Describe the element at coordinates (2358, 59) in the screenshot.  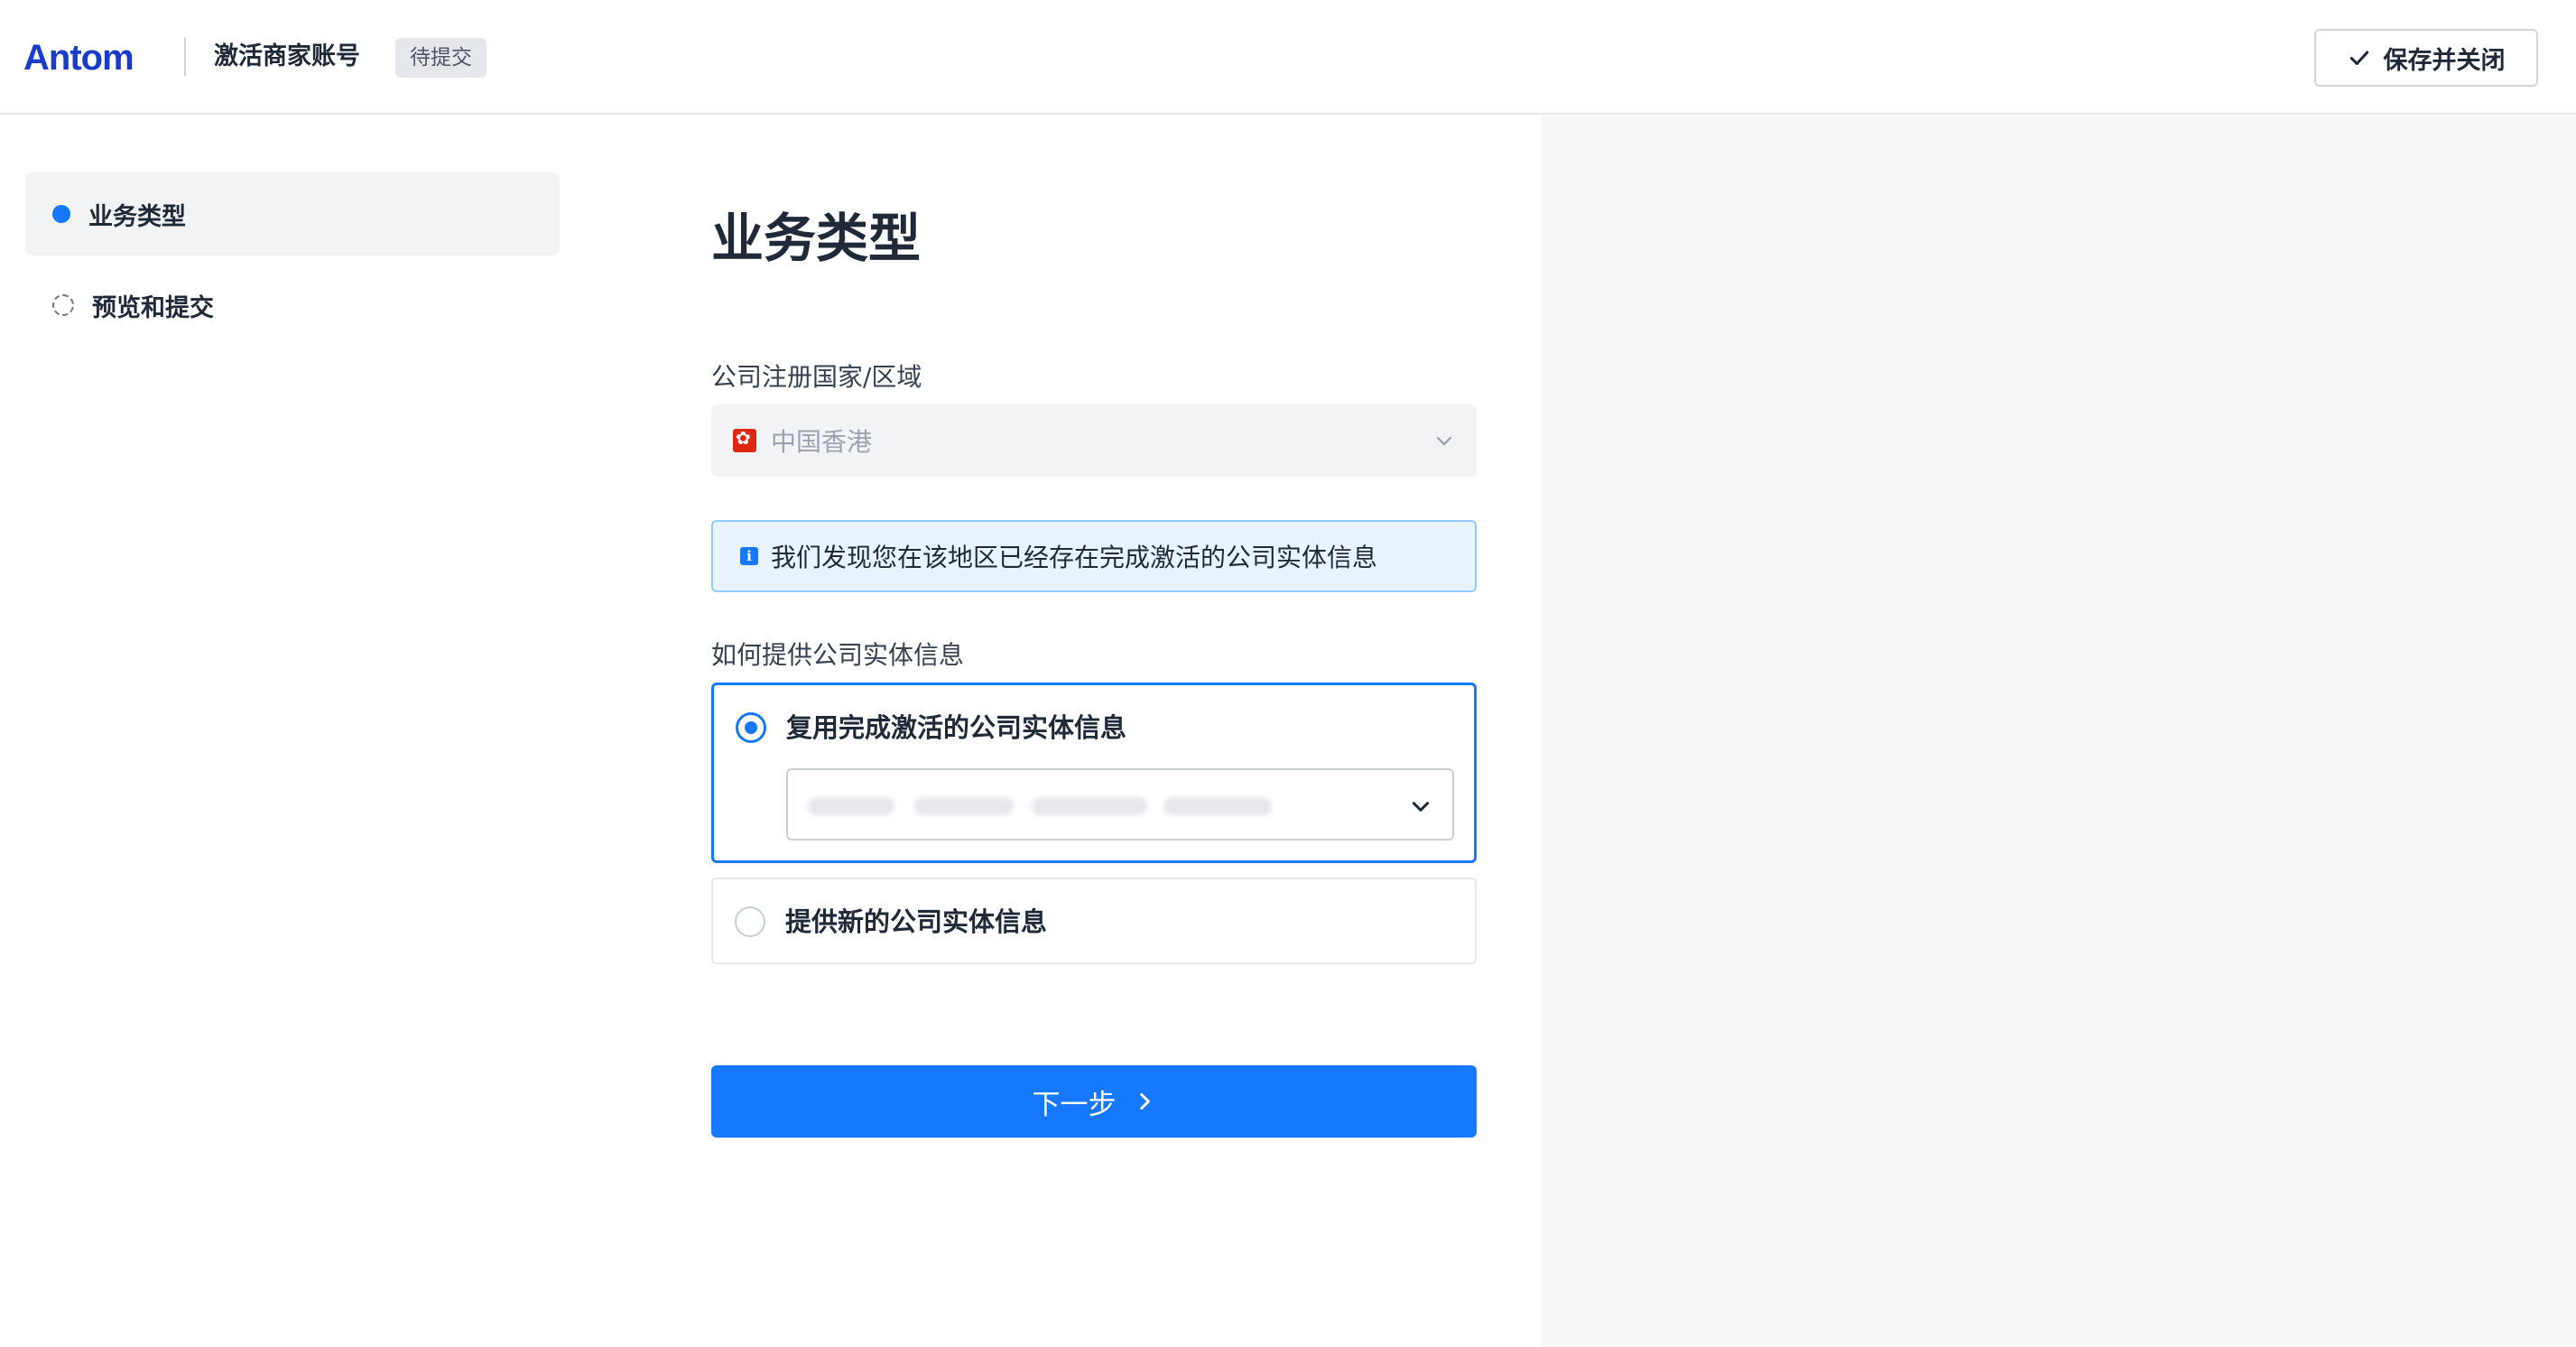
I see `check-icon` at that location.